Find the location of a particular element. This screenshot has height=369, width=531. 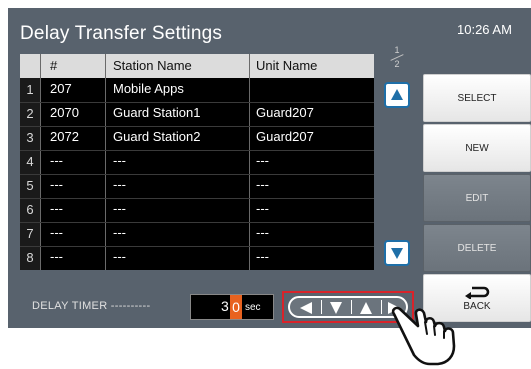

cursor-down-button is located at coordinates (336, 308).